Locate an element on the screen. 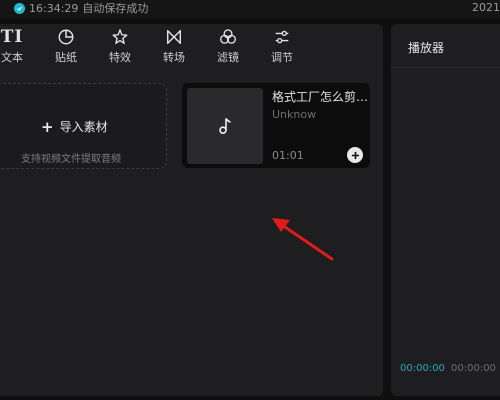  material-toolbar: TI 文本 贴纸 特效 转场 滤镜 调节 is located at coordinates (191, 46).